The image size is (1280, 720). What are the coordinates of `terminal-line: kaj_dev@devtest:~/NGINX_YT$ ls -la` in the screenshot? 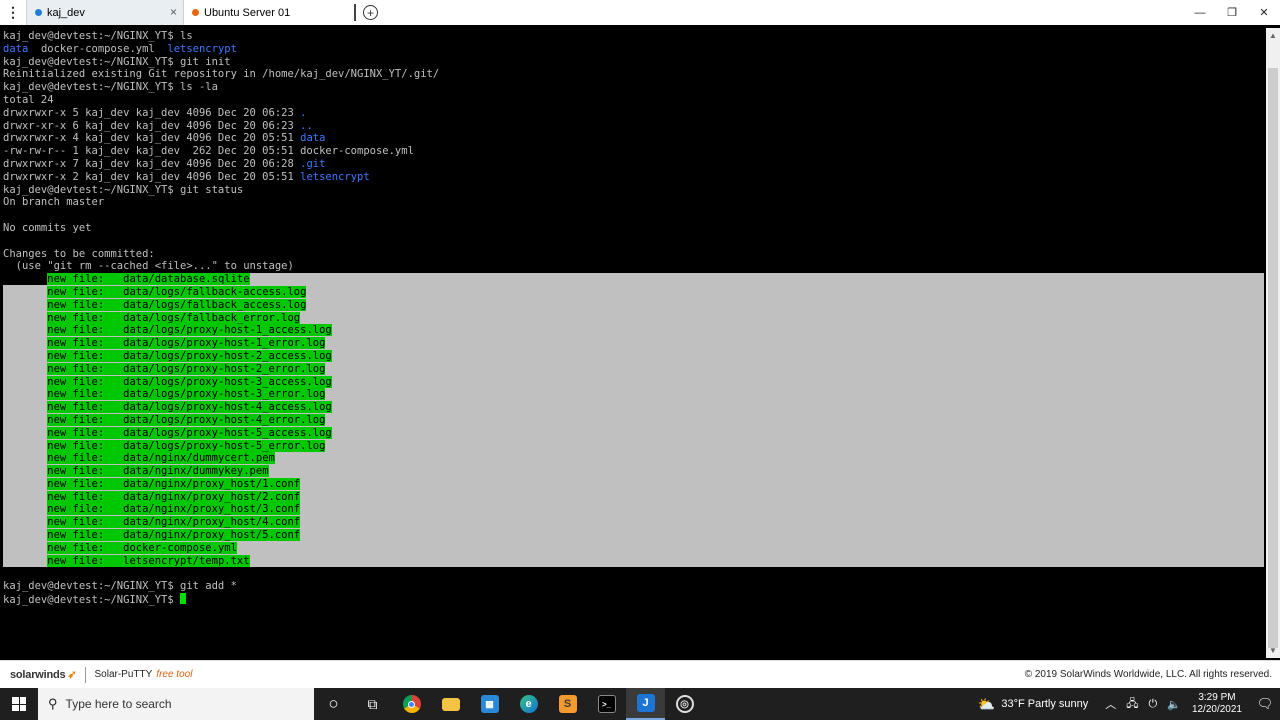 It's located at (110, 87).